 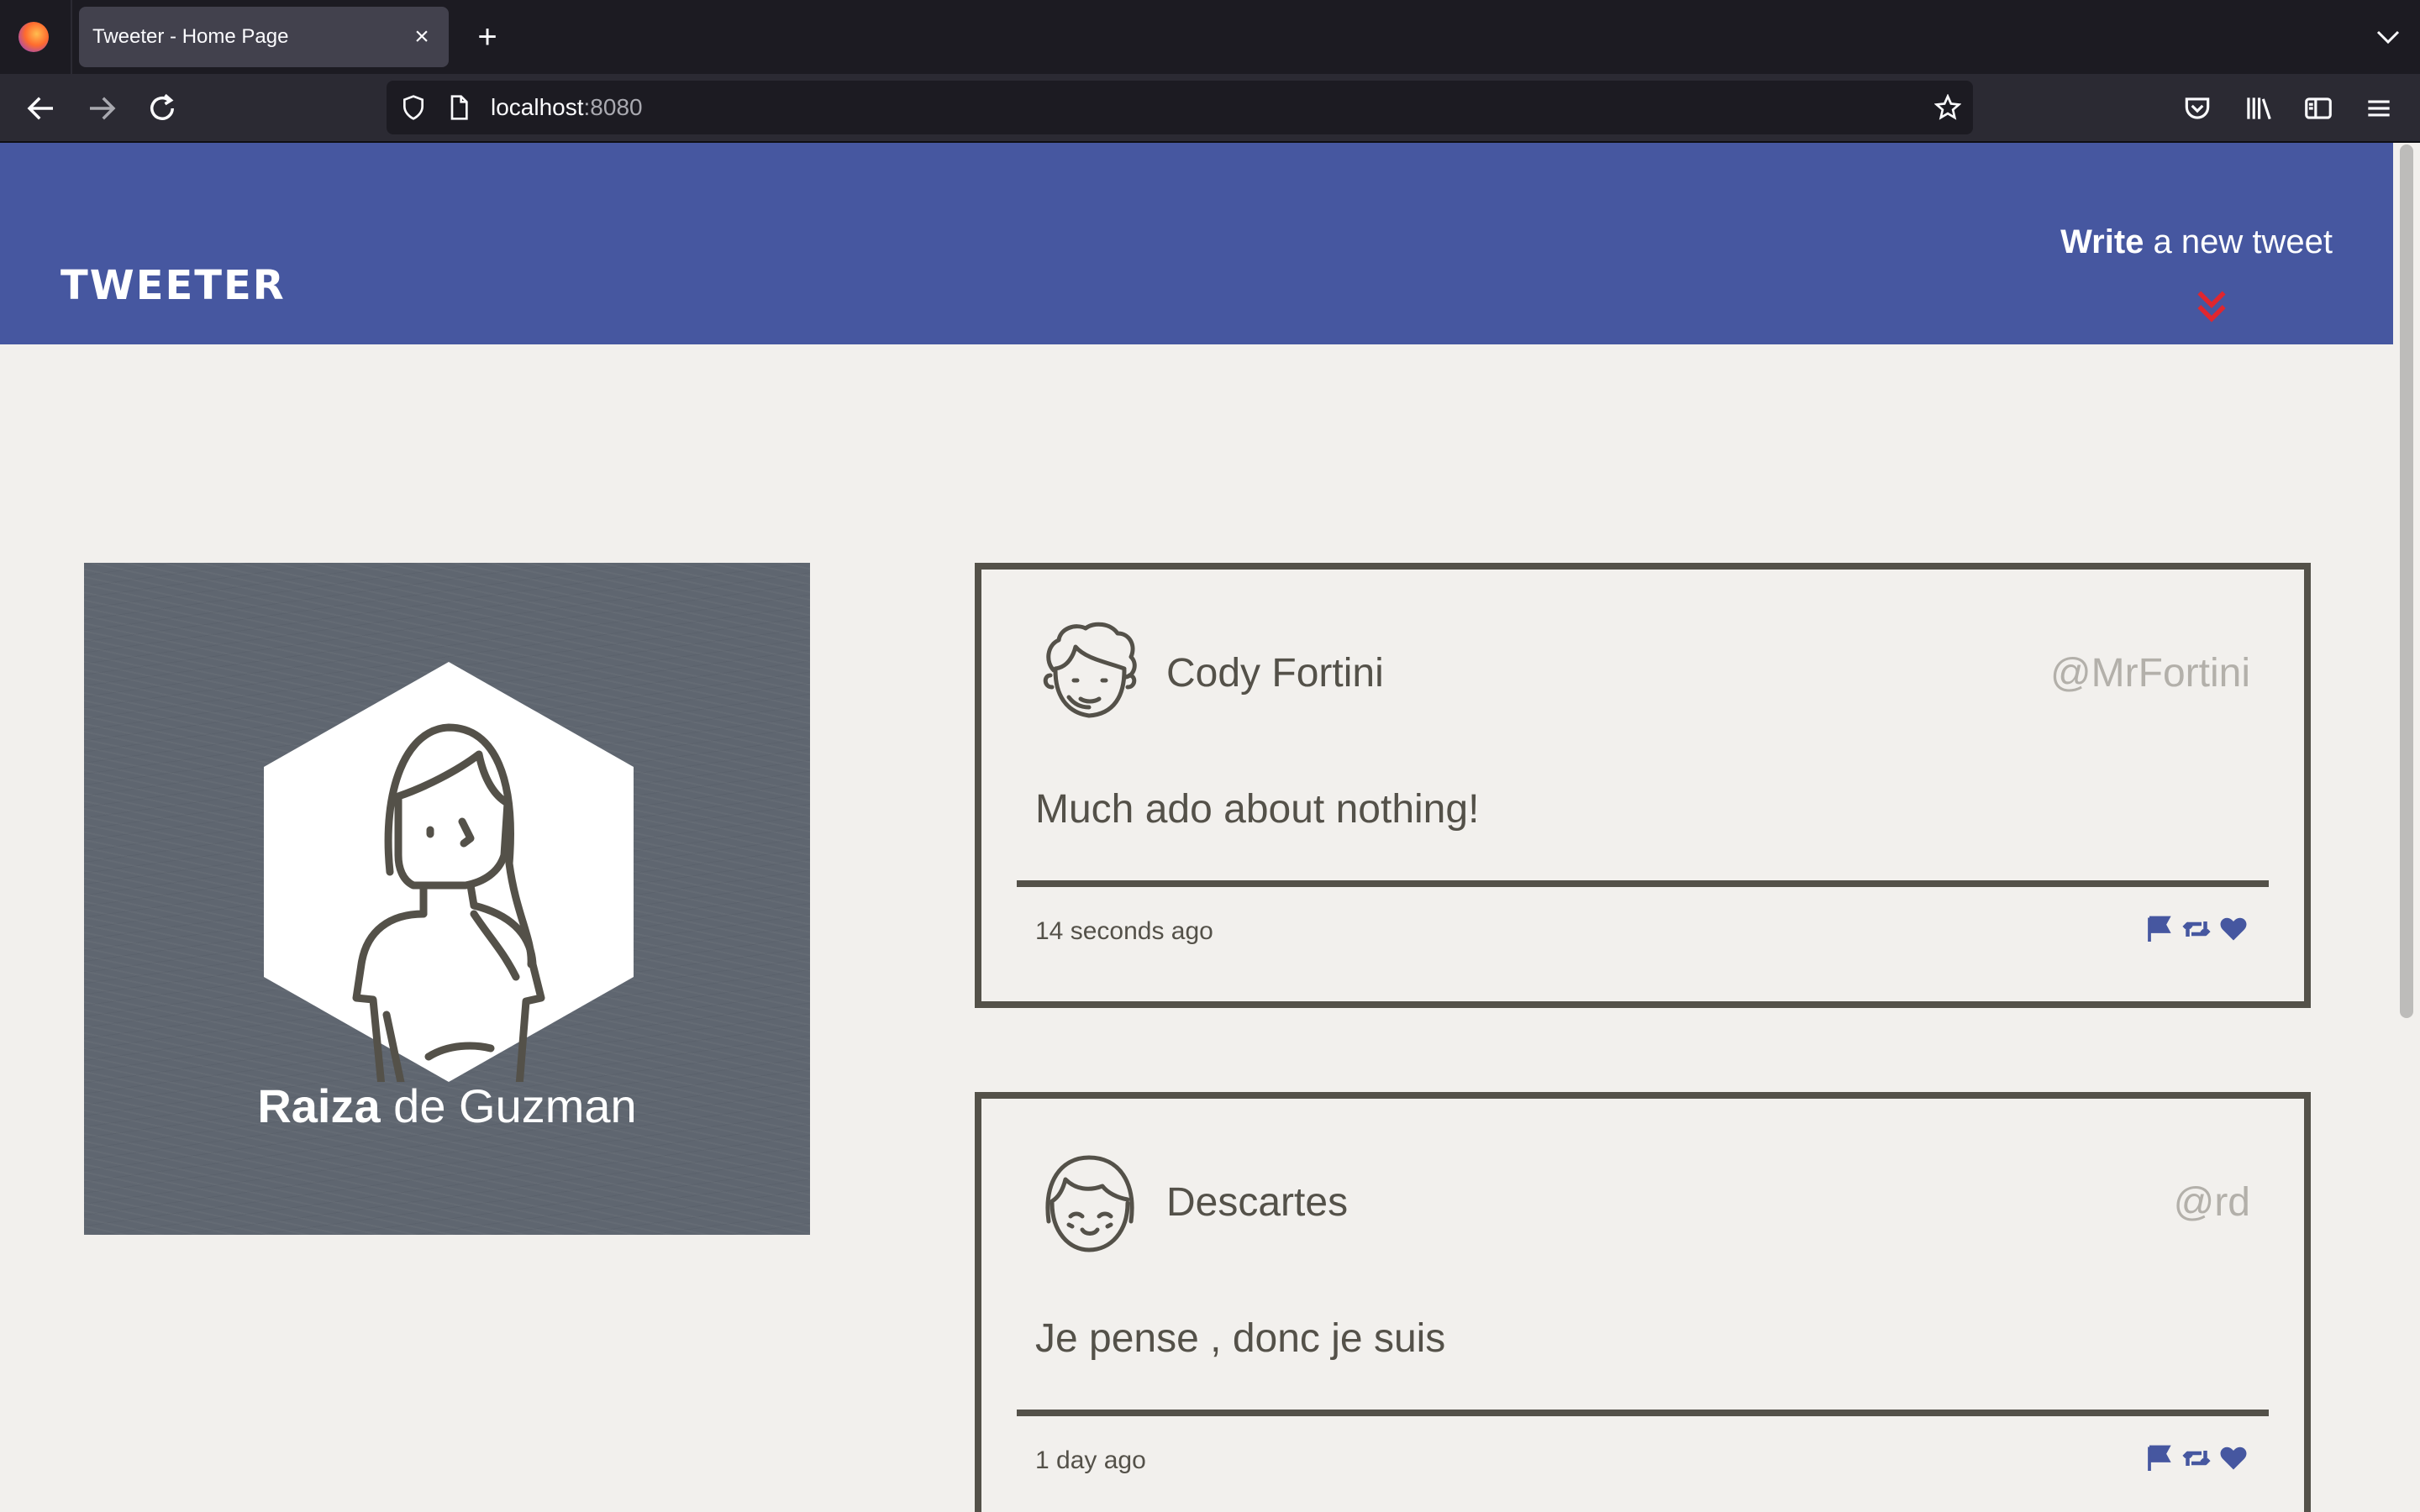 I want to click on tweet-author-handle: @MrFortini, so click(x=2149, y=673).